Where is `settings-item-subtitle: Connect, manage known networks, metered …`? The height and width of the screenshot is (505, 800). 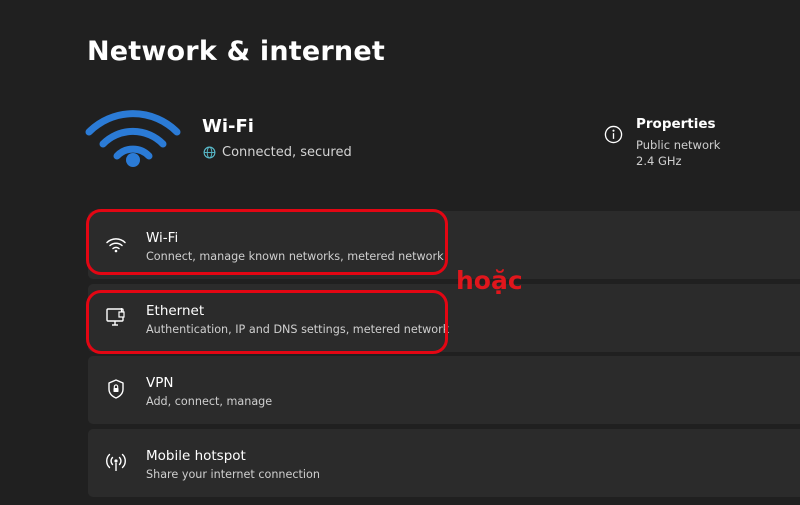 settings-item-subtitle: Connect, manage known networks, metered … is located at coordinates (295, 256).